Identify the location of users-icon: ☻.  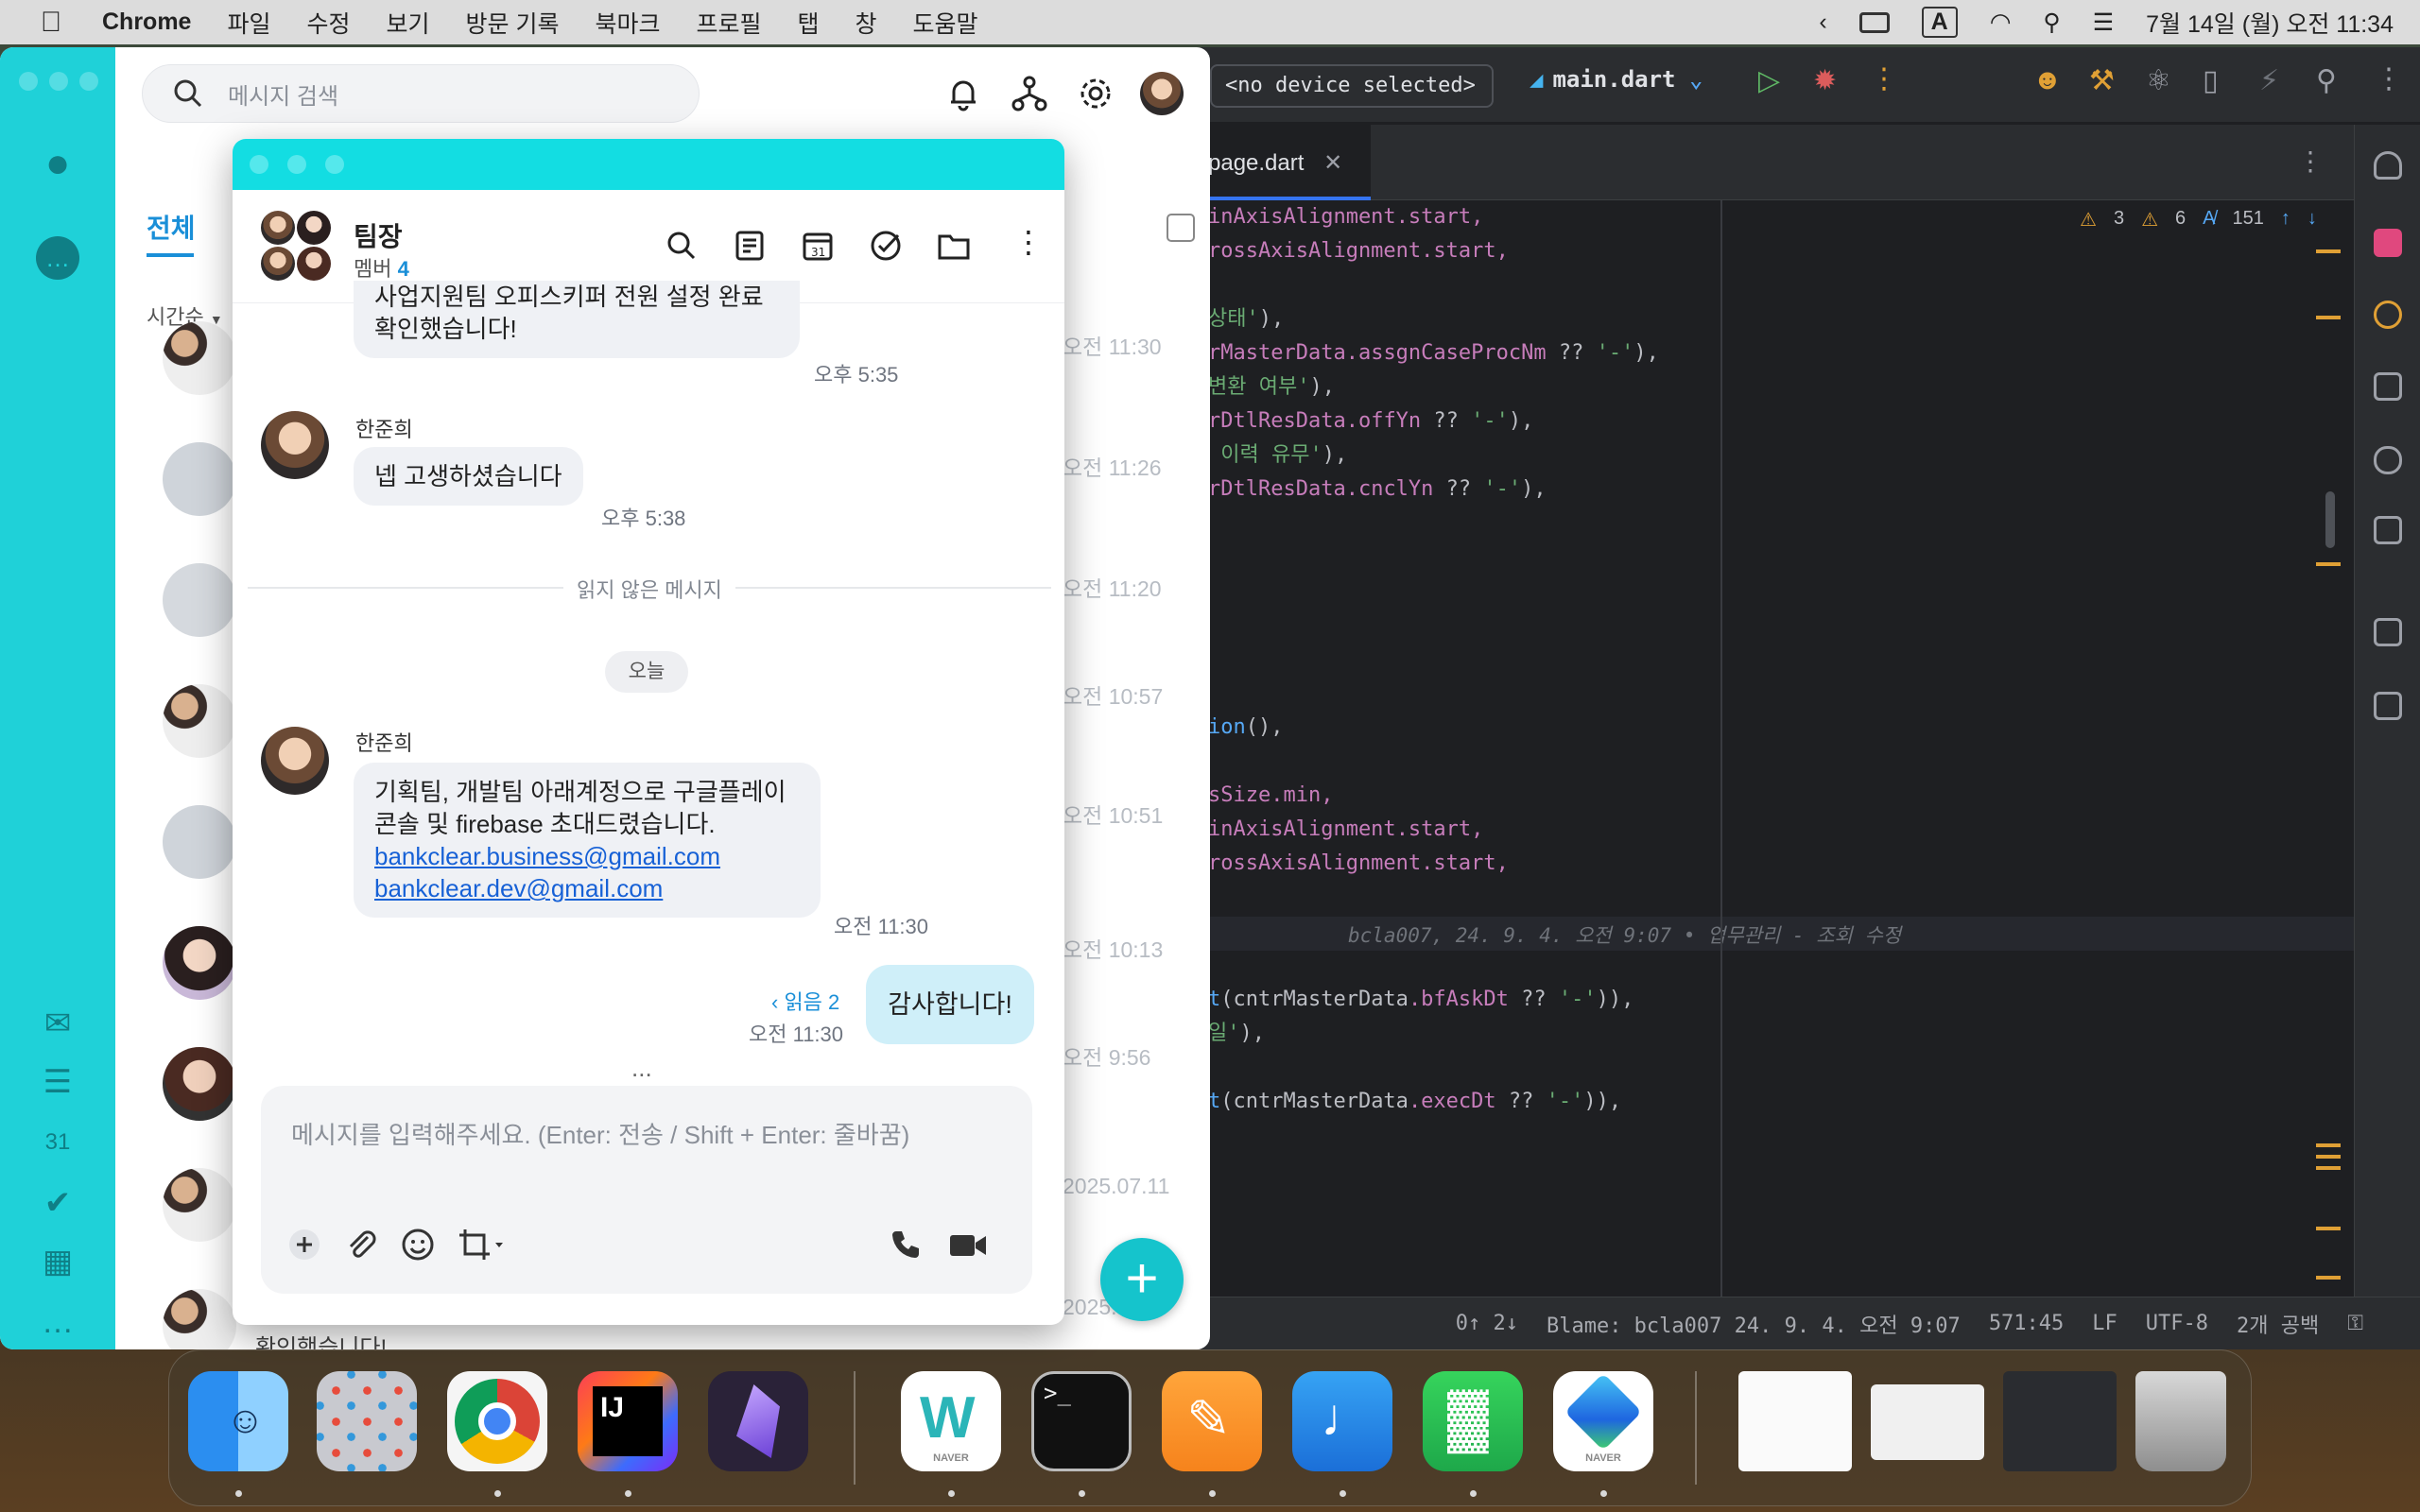
(2047, 80).